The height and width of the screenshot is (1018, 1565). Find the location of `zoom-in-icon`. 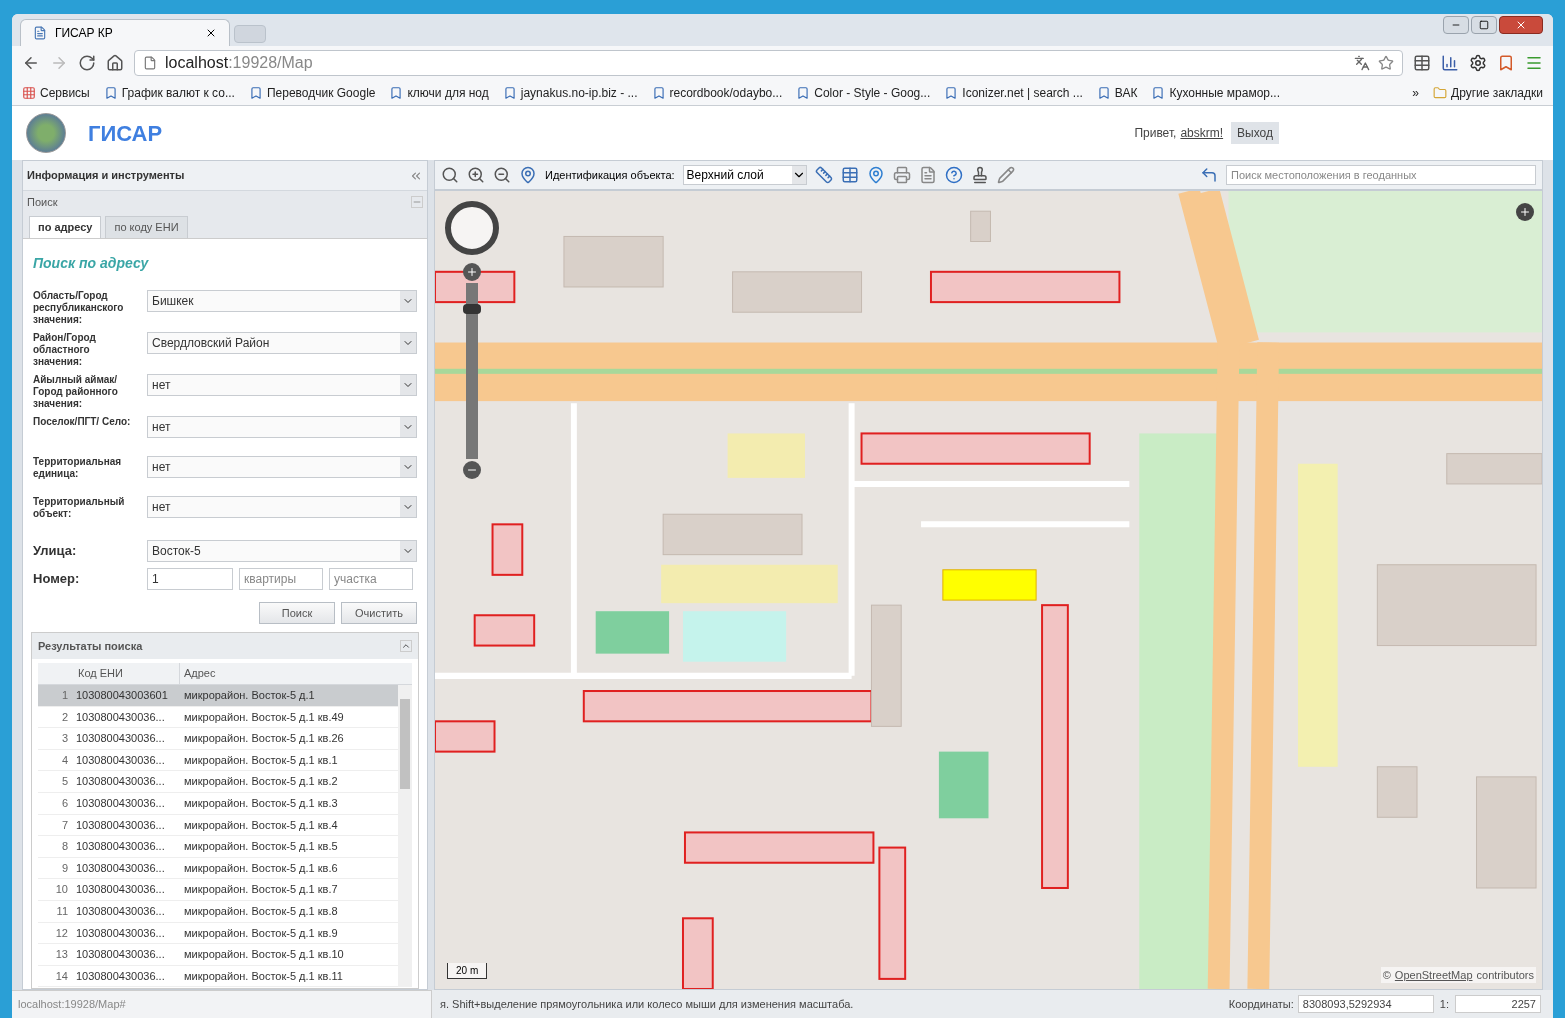

zoom-in-icon is located at coordinates (476, 175).